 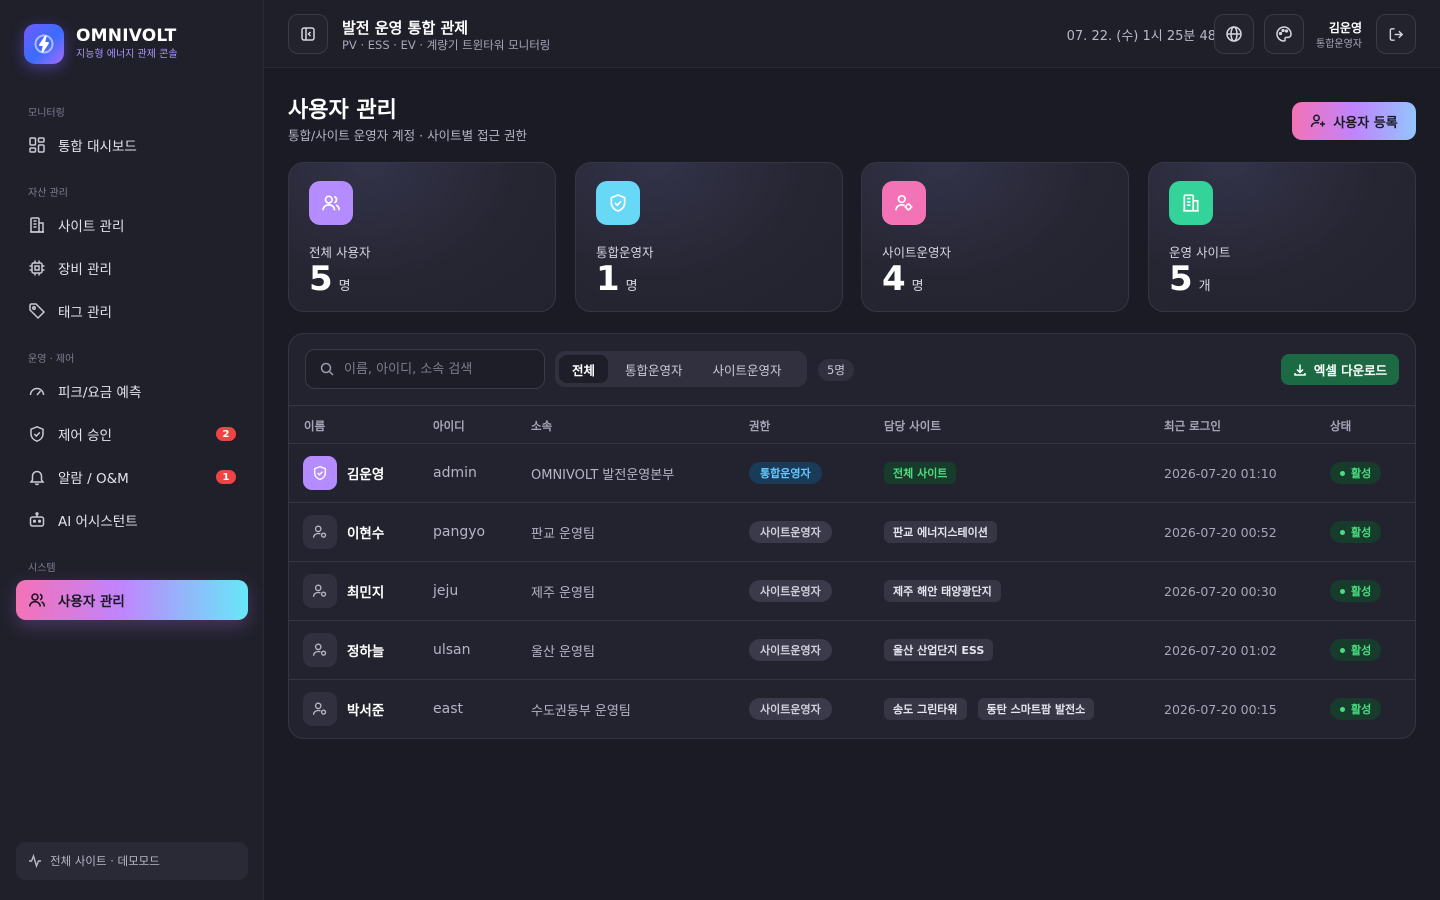 I want to click on add-user-button: 사용자 등록, so click(x=1354, y=121).